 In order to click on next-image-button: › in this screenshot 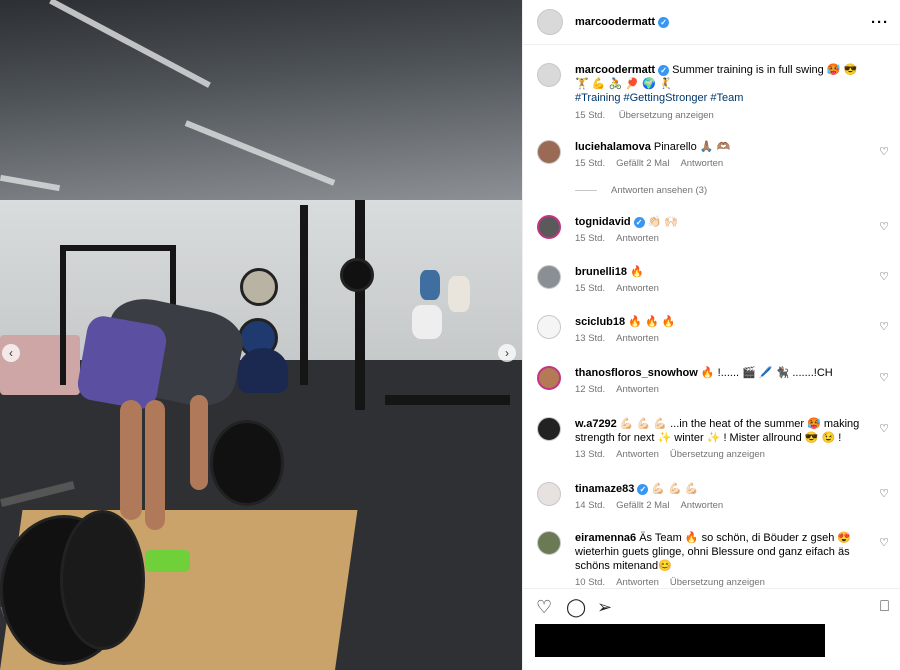, I will do `click(507, 353)`.